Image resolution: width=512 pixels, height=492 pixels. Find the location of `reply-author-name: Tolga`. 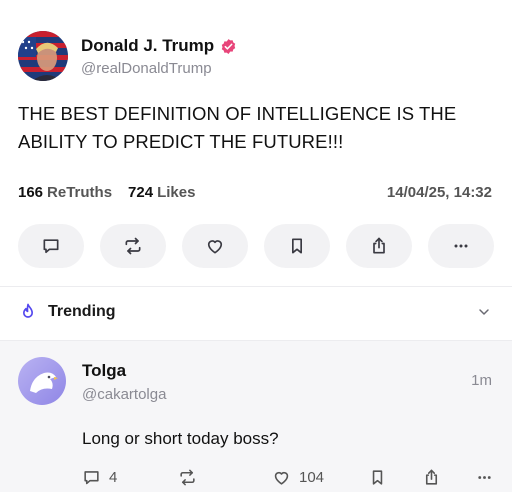

reply-author-name: Tolga is located at coordinates (104, 371).